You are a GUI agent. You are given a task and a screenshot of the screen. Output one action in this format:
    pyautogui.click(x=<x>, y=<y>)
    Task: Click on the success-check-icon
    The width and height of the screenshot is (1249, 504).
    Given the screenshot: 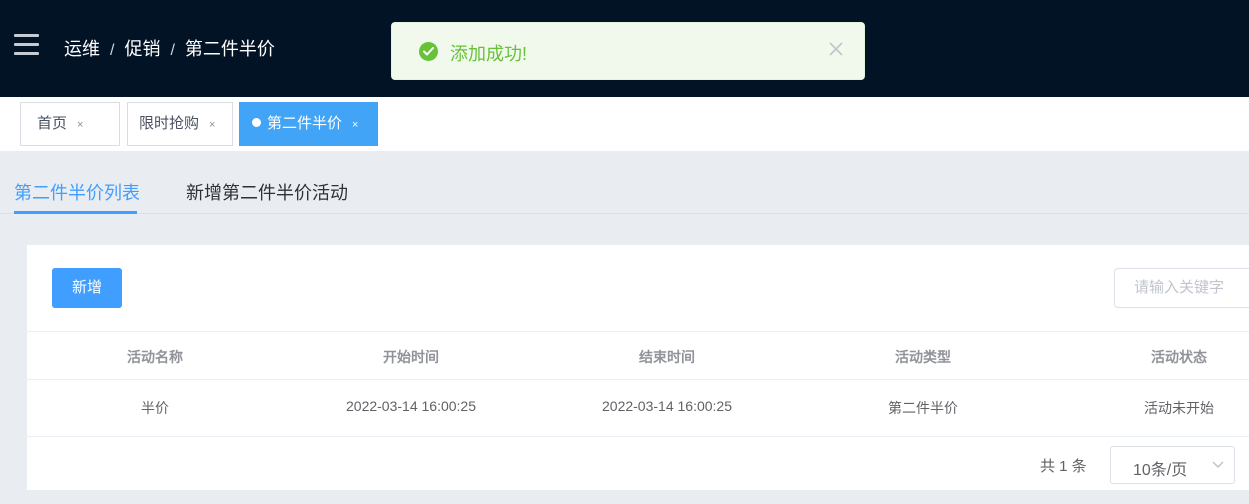 What is the action you would take?
    pyautogui.click(x=428, y=51)
    